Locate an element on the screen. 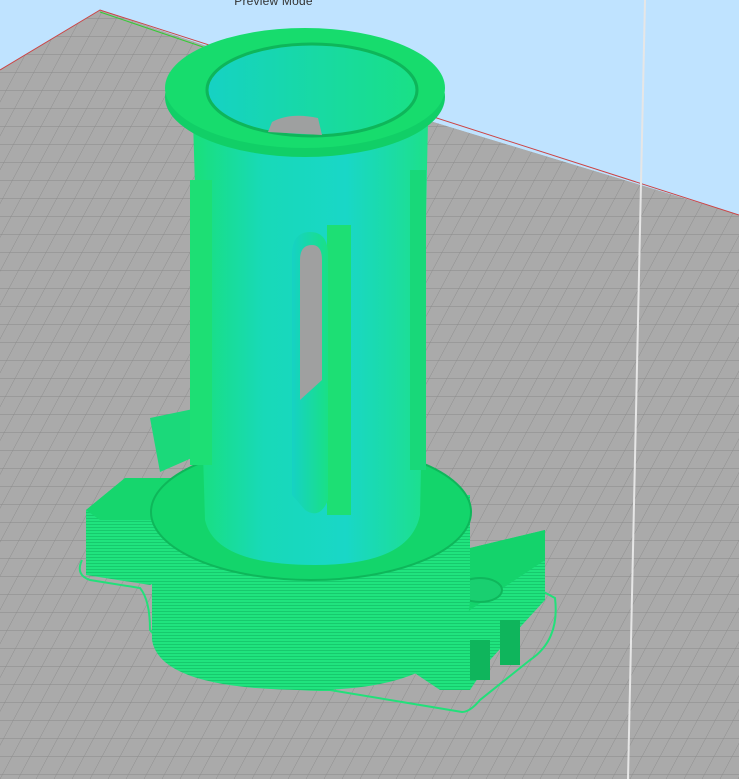 This screenshot has width=739, height=779. tower-window-opening is located at coordinates (311, 322).